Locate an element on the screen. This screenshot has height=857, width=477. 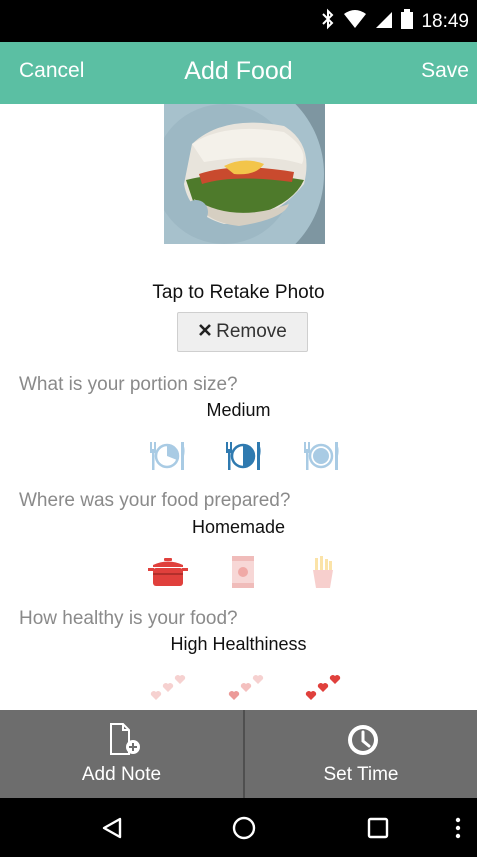
add-note-icon is located at coordinates (126, 741).